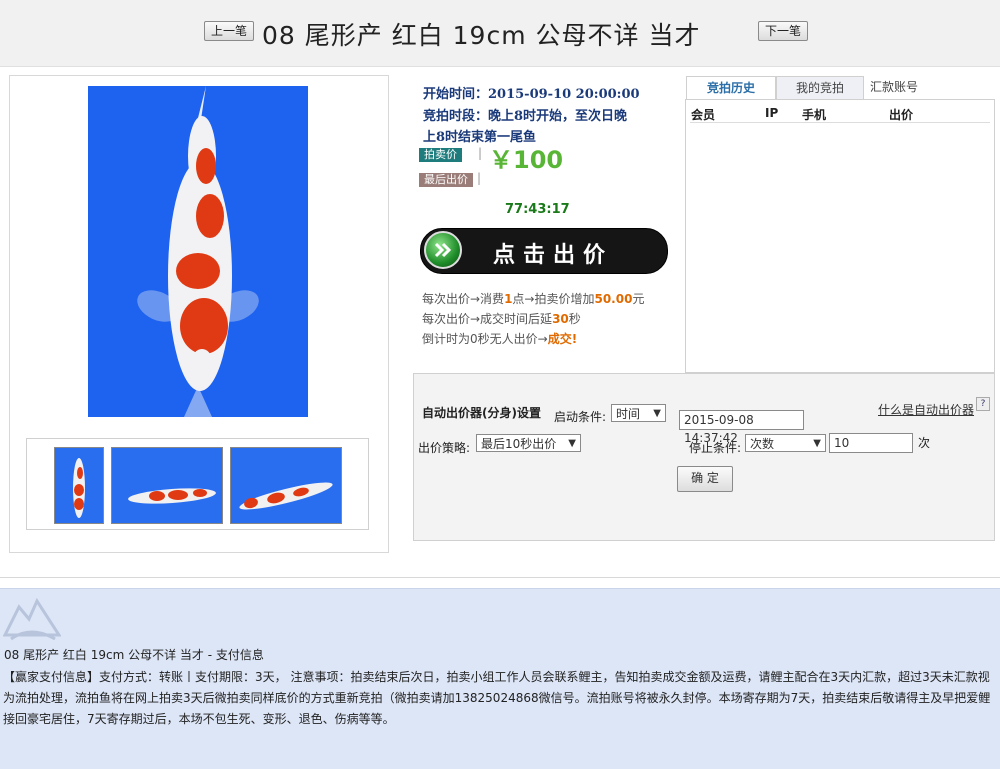  Describe the element at coordinates (814, 115) in the screenshot. I see `col-phone: 手机` at that location.